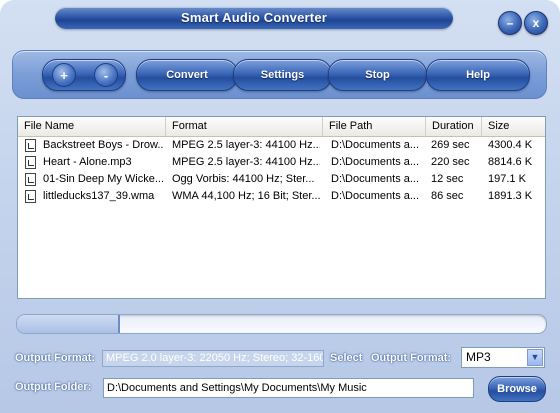 The height and width of the screenshot is (413, 560). Describe the element at coordinates (507, 179) in the screenshot. I see `size-cell: 197.1 K` at that location.